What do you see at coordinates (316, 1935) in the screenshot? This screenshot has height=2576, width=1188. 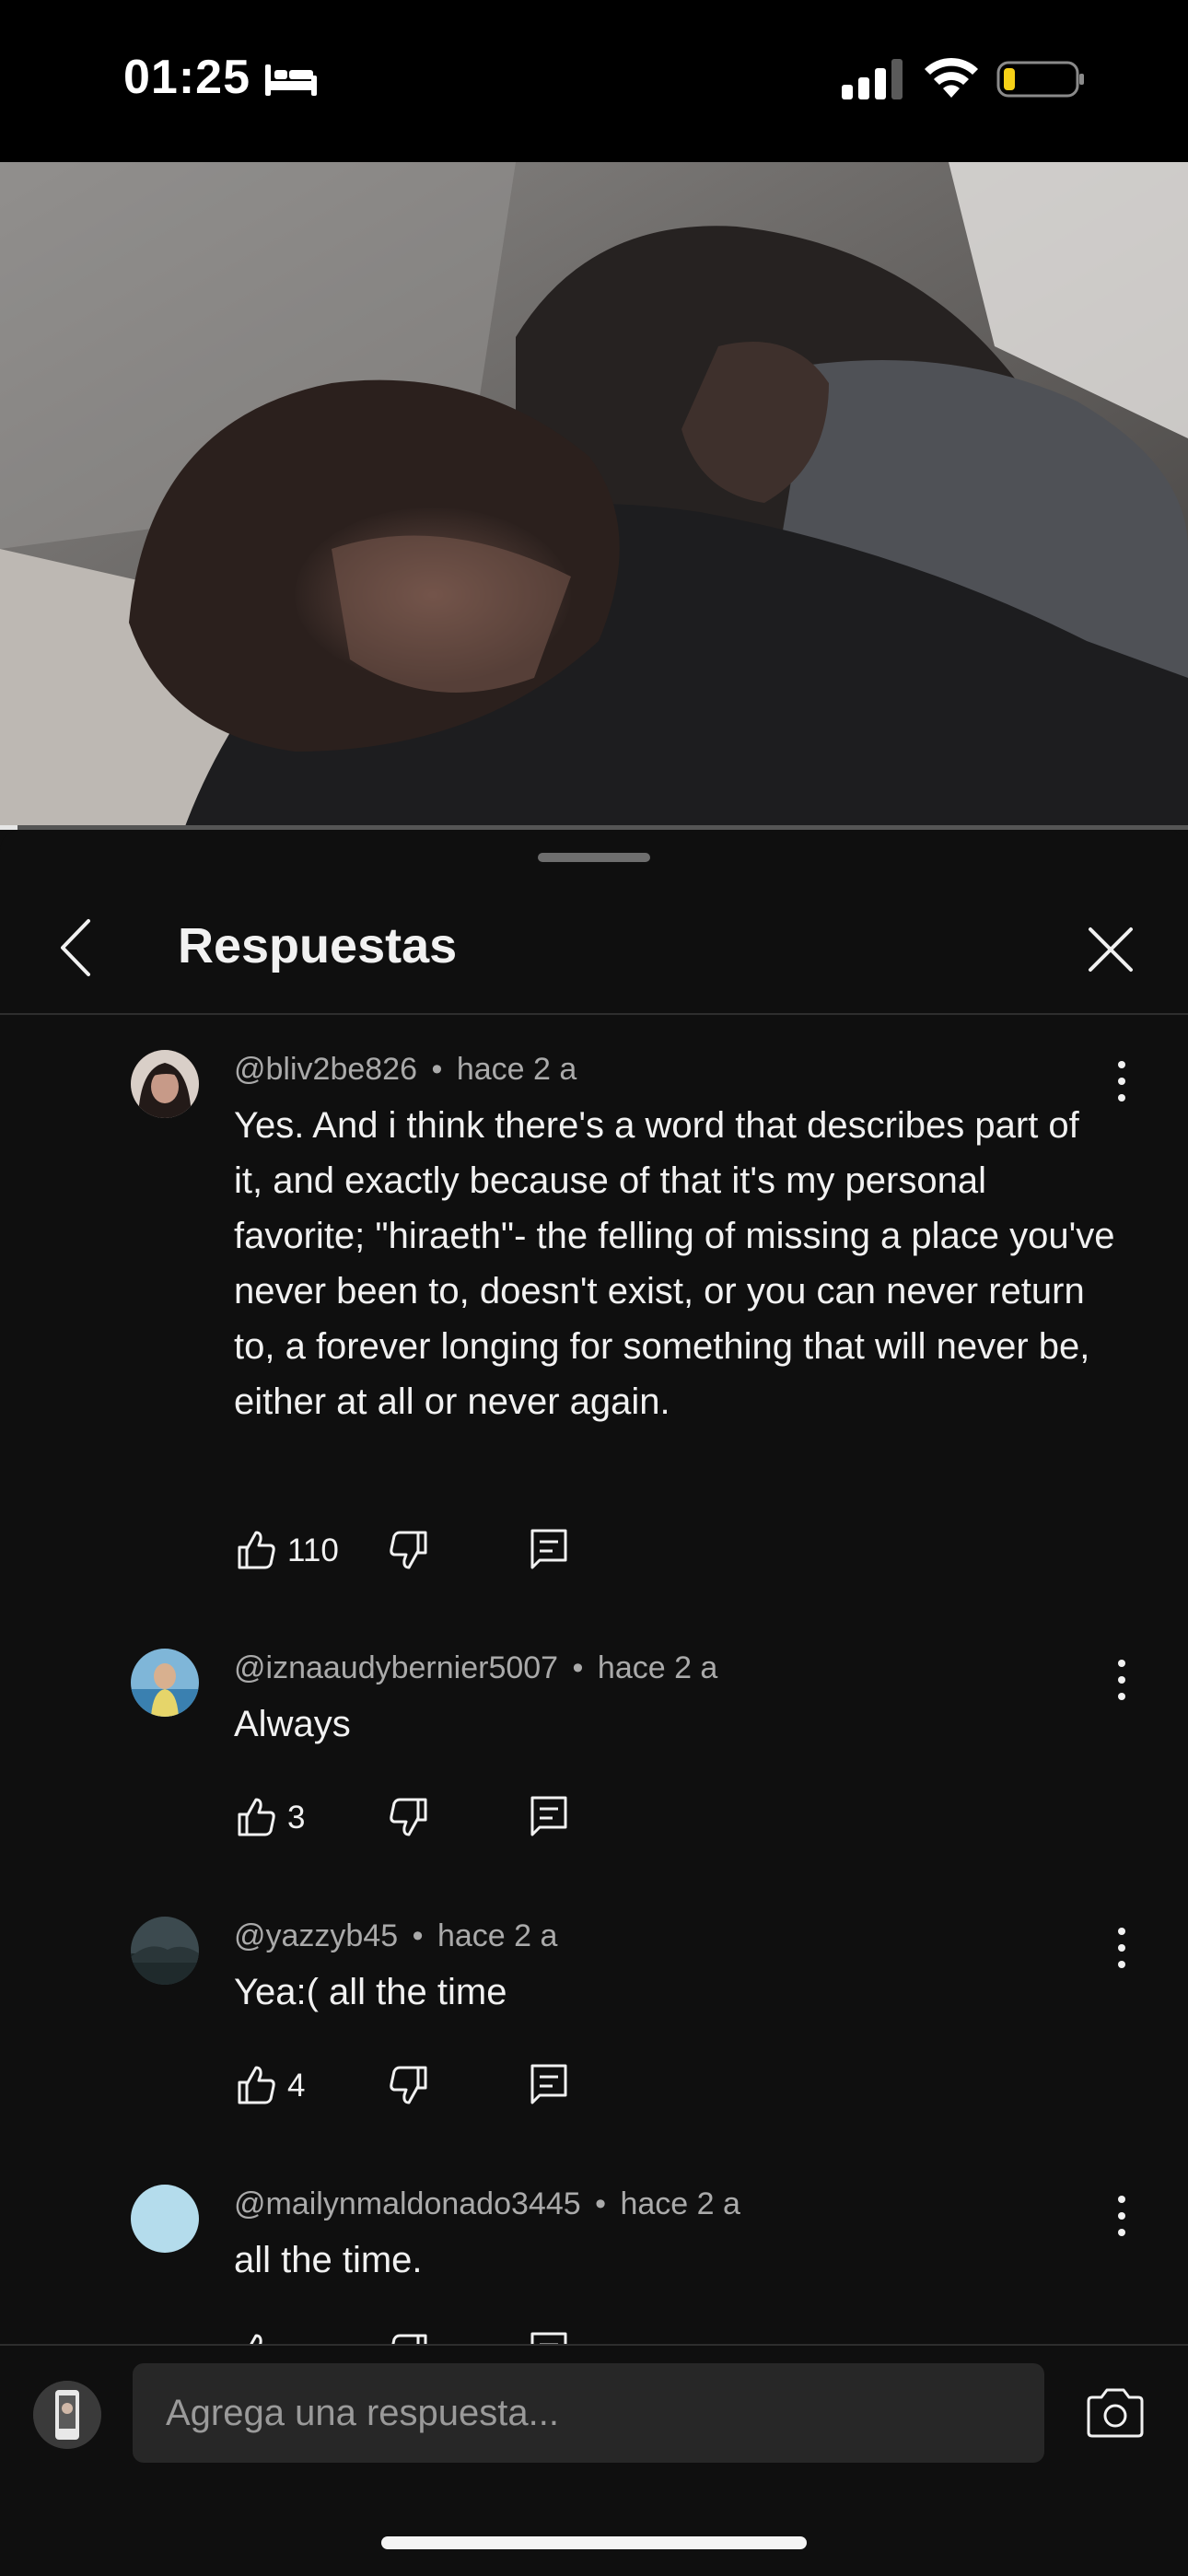 I see `comment-author: @yazzyb45` at bounding box center [316, 1935].